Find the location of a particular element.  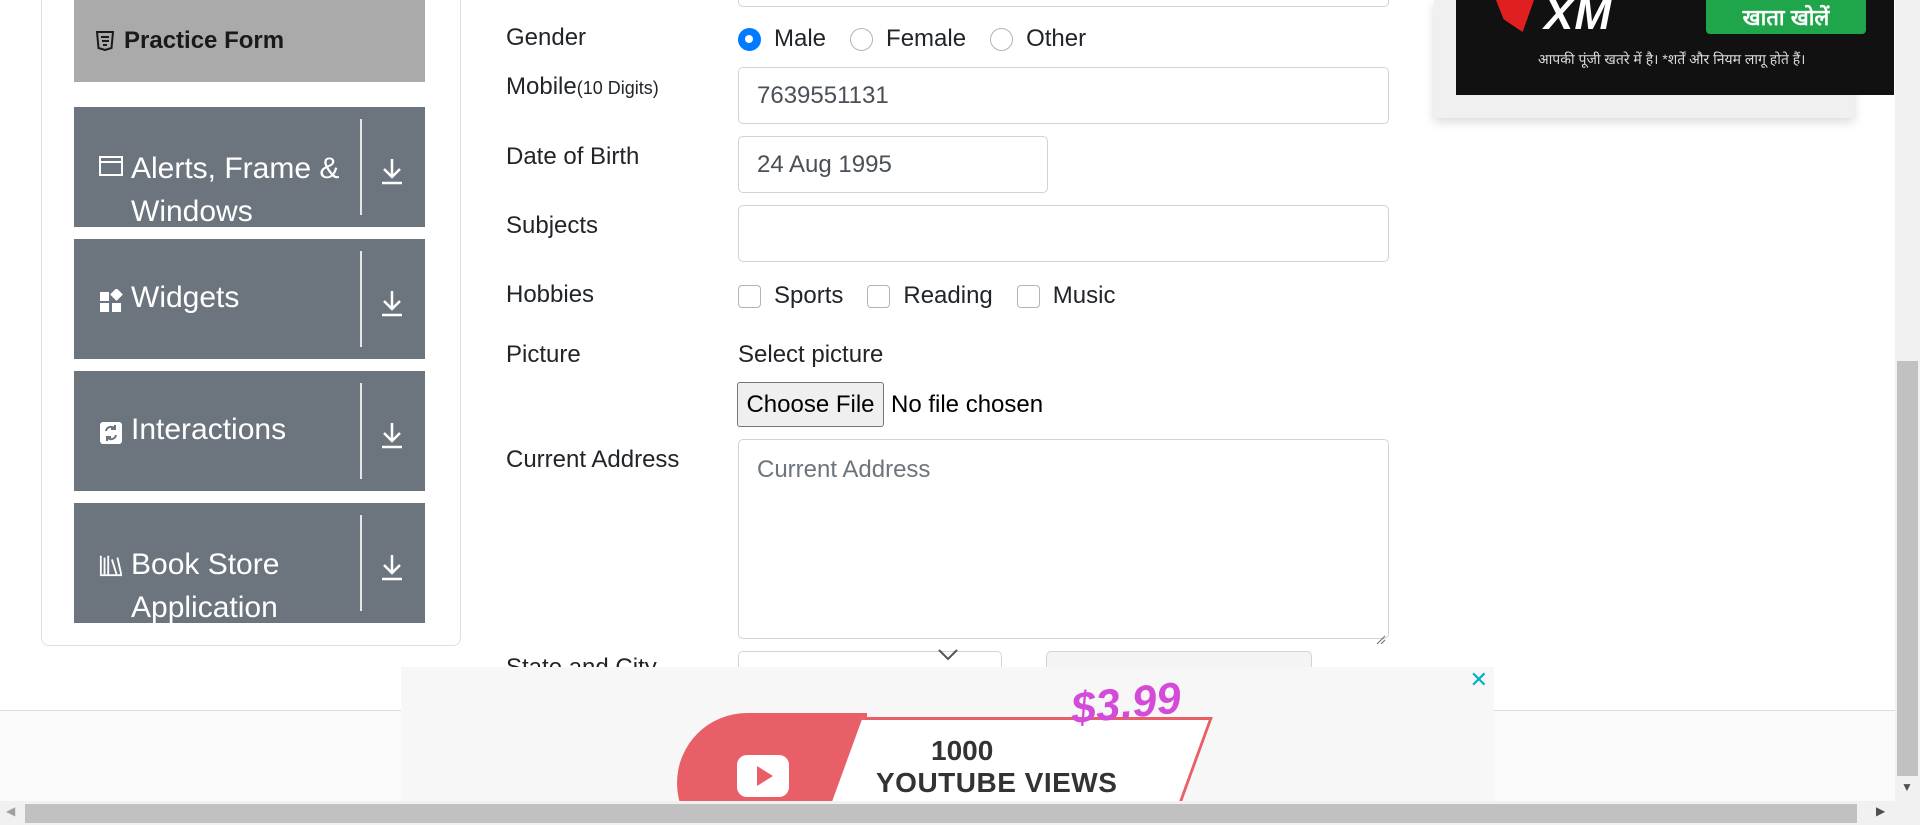

mobile-hint: (10 Digits) is located at coordinates (617, 88).